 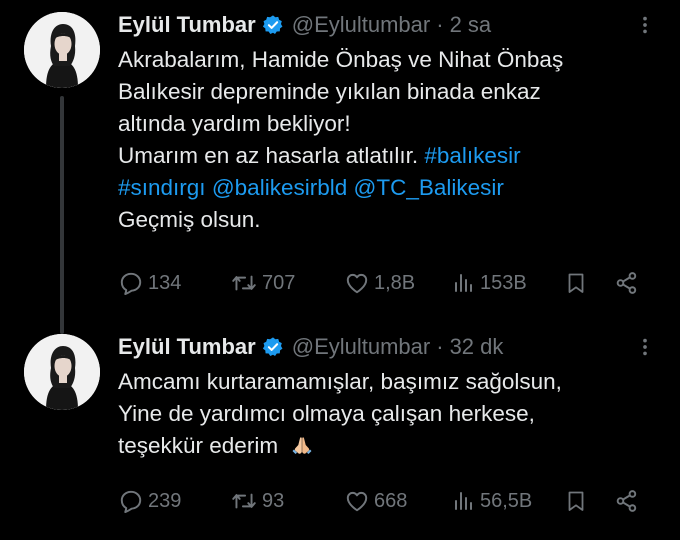 I want to click on views-button: 56,5B, so click(x=492, y=501).